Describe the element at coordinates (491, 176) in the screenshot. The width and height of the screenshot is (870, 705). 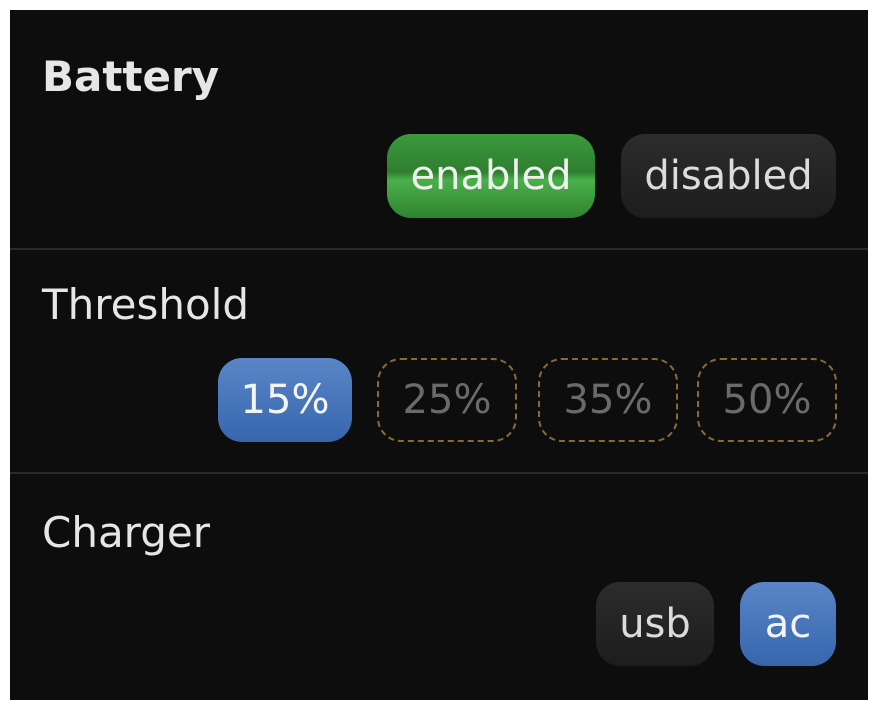
I see `battery-enabled-button: enabled` at that location.